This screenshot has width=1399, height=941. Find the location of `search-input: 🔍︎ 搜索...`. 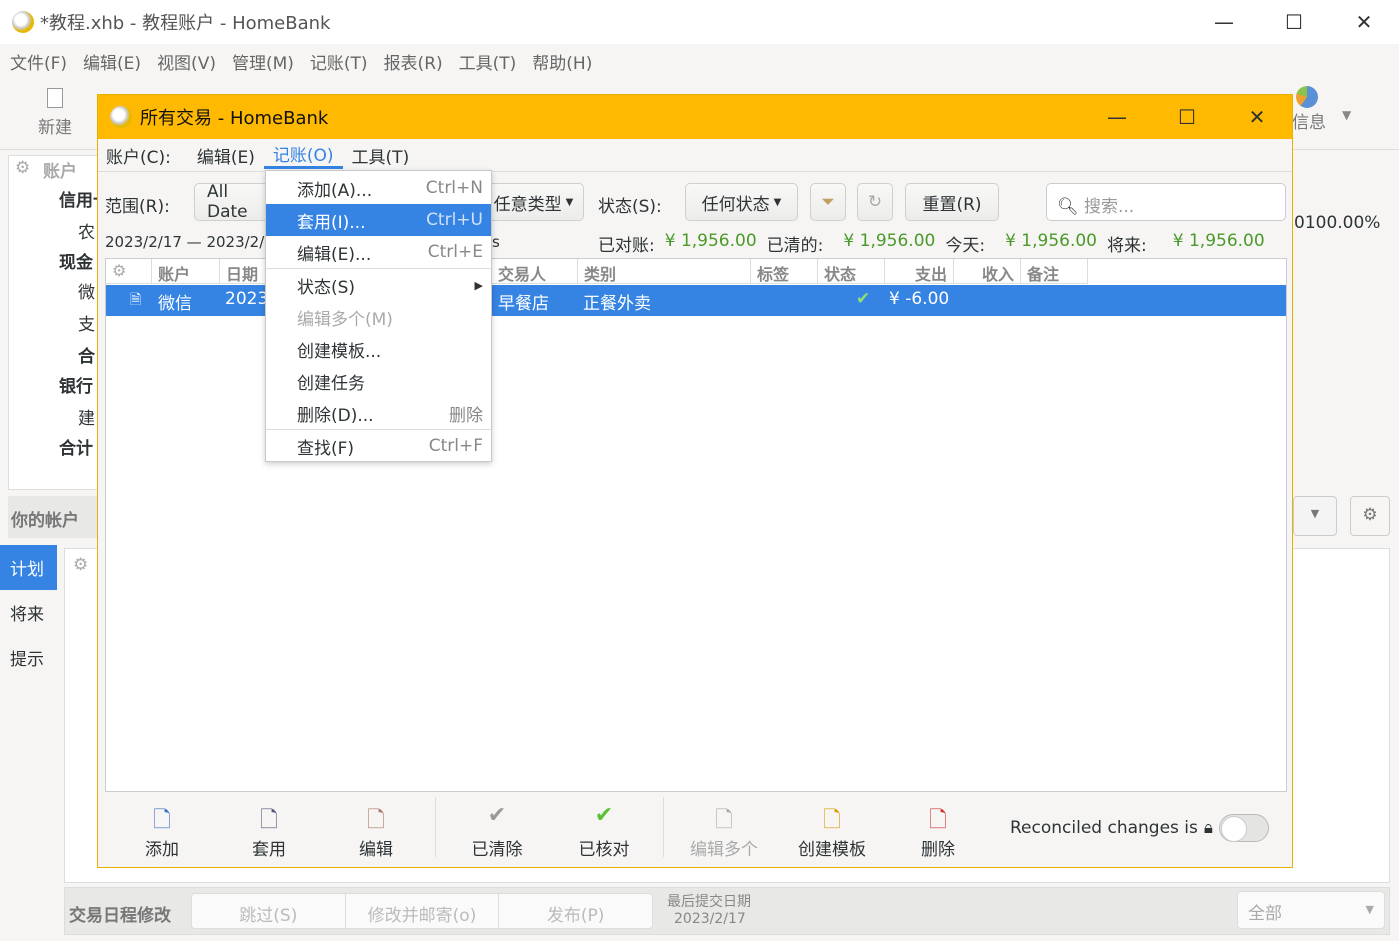

search-input: 🔍︎ 搜索... is located at coordinates (1166, 202).